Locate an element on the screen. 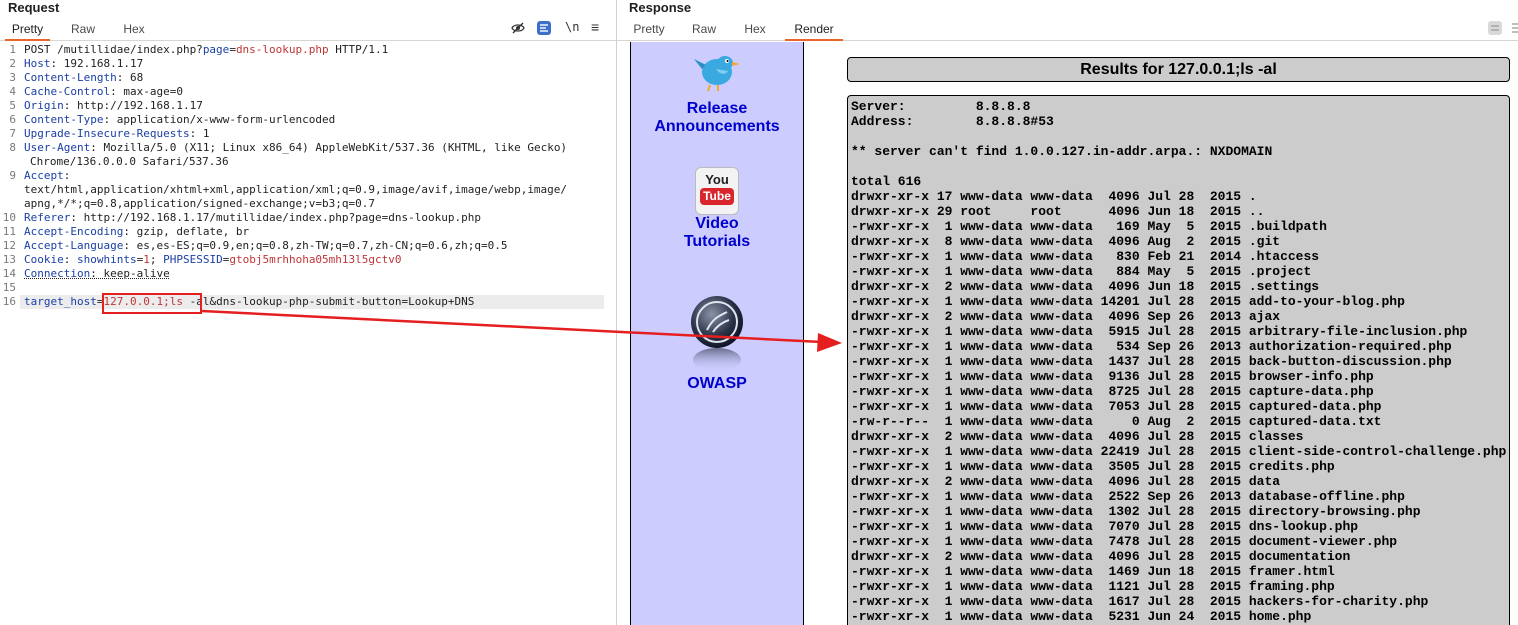  line-text: Accept-Encoding: gzip, deflate, br is located at coordinates (136, 232).